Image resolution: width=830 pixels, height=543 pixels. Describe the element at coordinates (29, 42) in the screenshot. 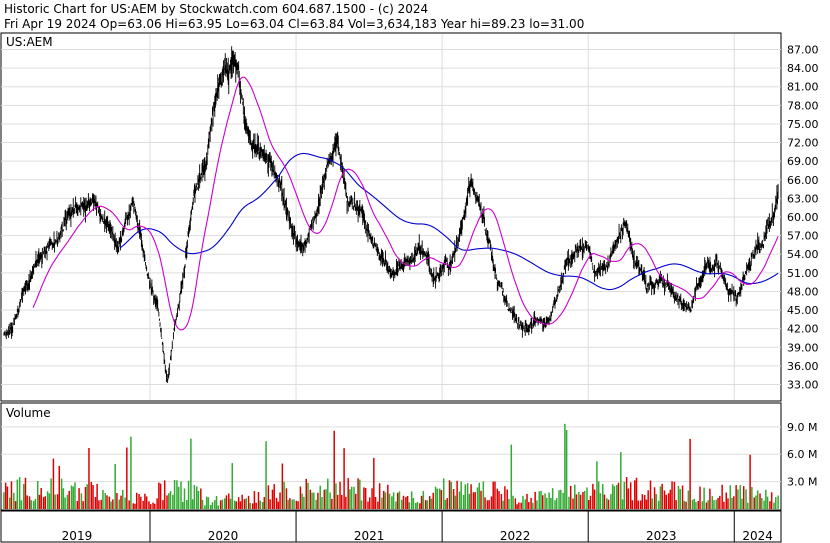

I see `symbol-label: US:AEM` at that location.